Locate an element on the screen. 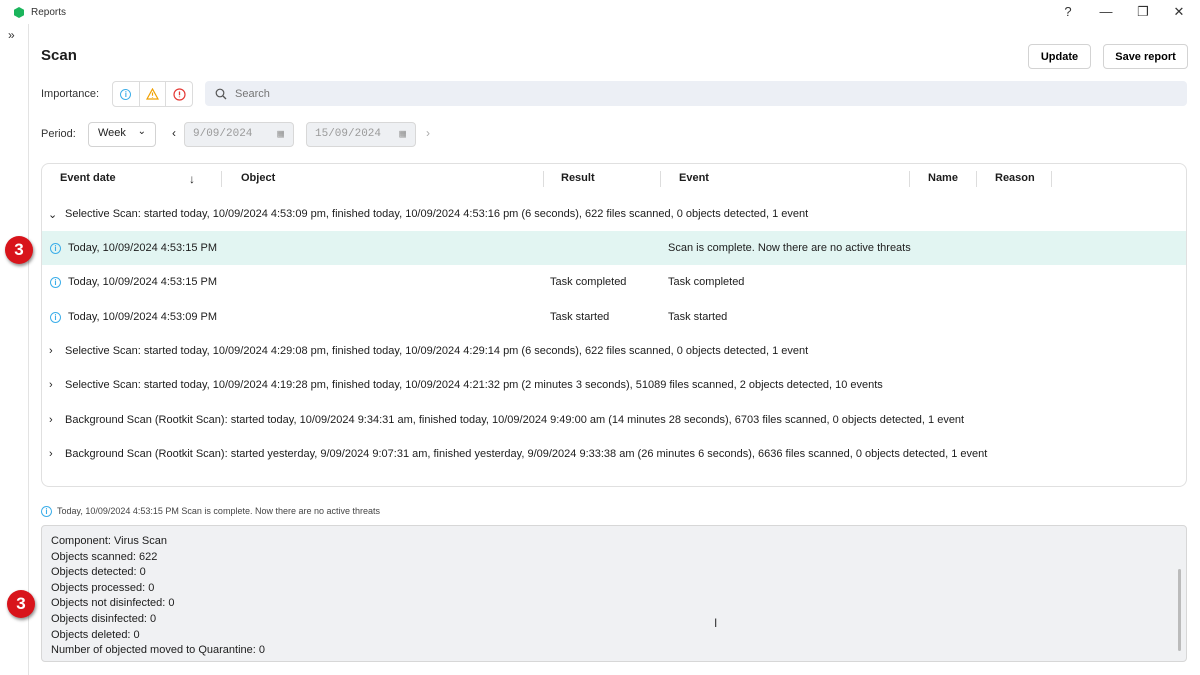 The height and width of the screenshot is (675, 1200). importance-filter: i is located at coordinates (152, 94).